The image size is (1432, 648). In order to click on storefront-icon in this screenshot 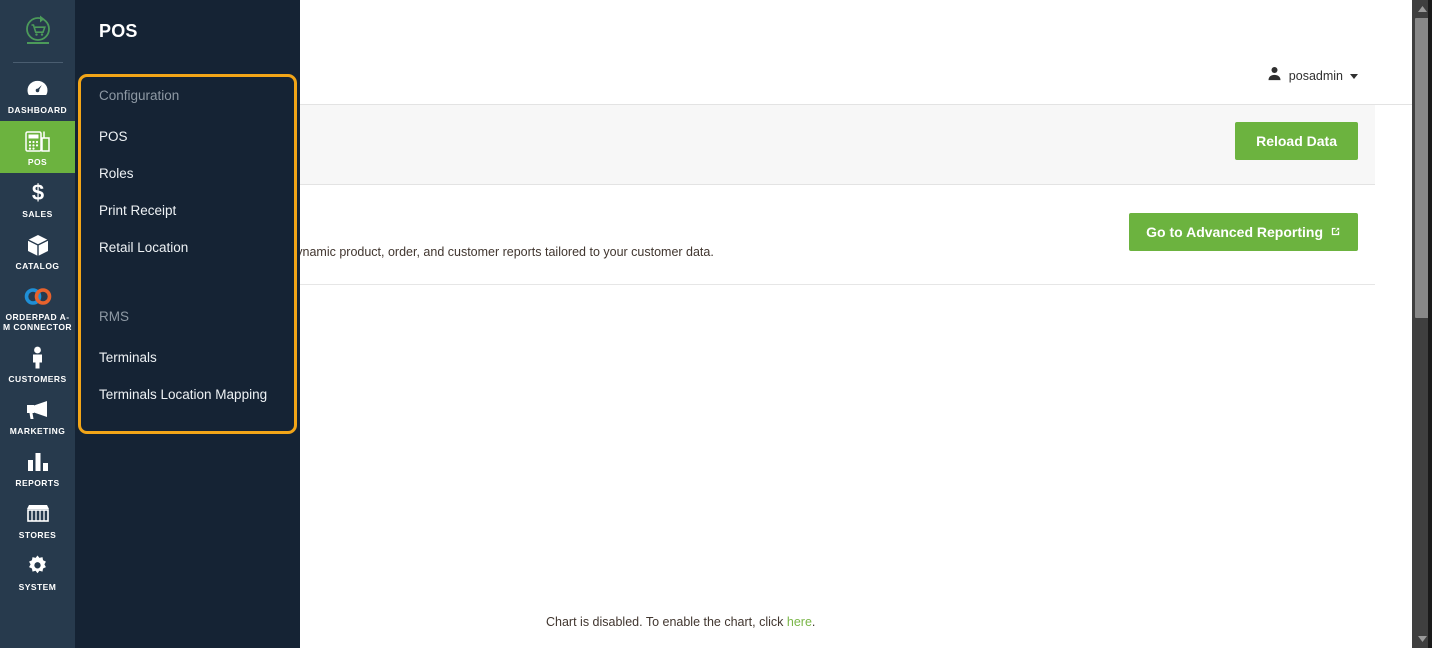, I will do `click(38, 514)`.